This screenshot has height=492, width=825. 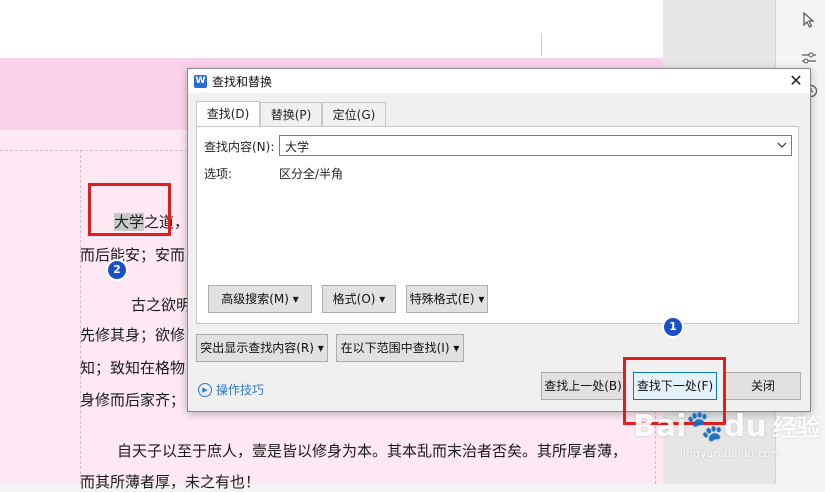 What do you see at coordinates (205, 390) in the screenshot?
I see `play-circle-icon: ▶` at bounding box center [205, 390].